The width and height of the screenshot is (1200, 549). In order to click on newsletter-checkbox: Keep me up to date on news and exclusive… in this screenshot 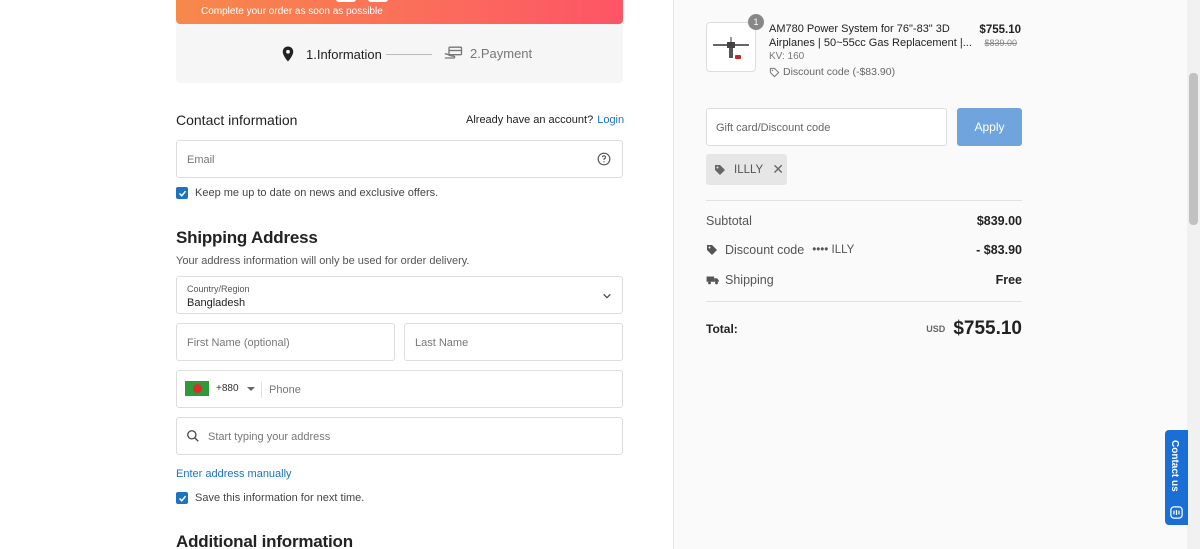, I will do `click(307, 193)`.